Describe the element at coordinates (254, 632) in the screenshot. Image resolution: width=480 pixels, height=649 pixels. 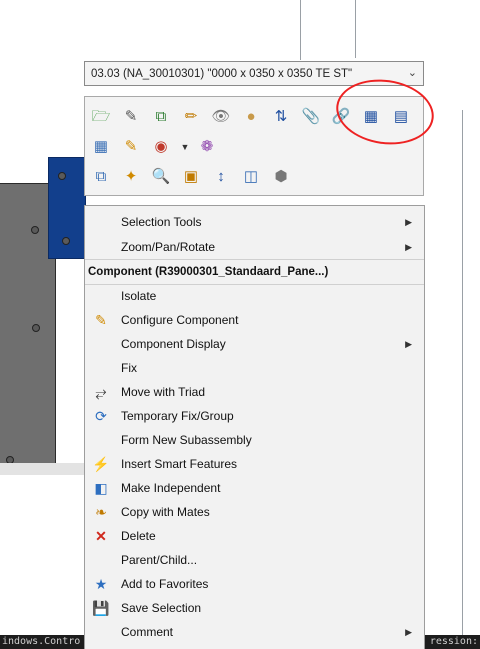
I see `menu-item-comment: Comment ▶` at that location.